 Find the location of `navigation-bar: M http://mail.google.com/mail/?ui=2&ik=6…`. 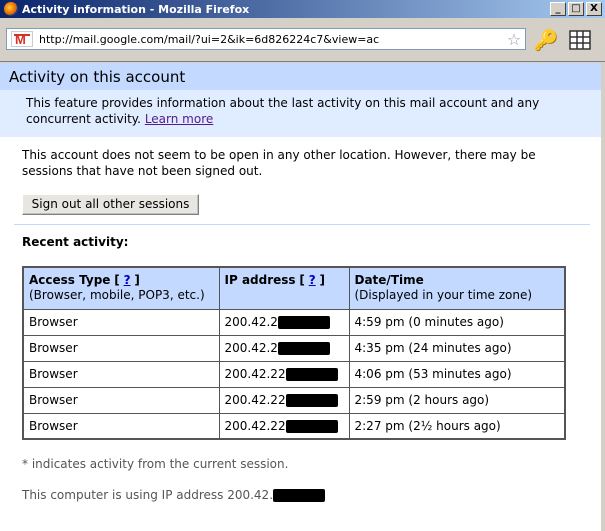

navigation-bar: M http://mail.google.com/mail/?ui=2&ik=6… is located at coordinates (302, 40).